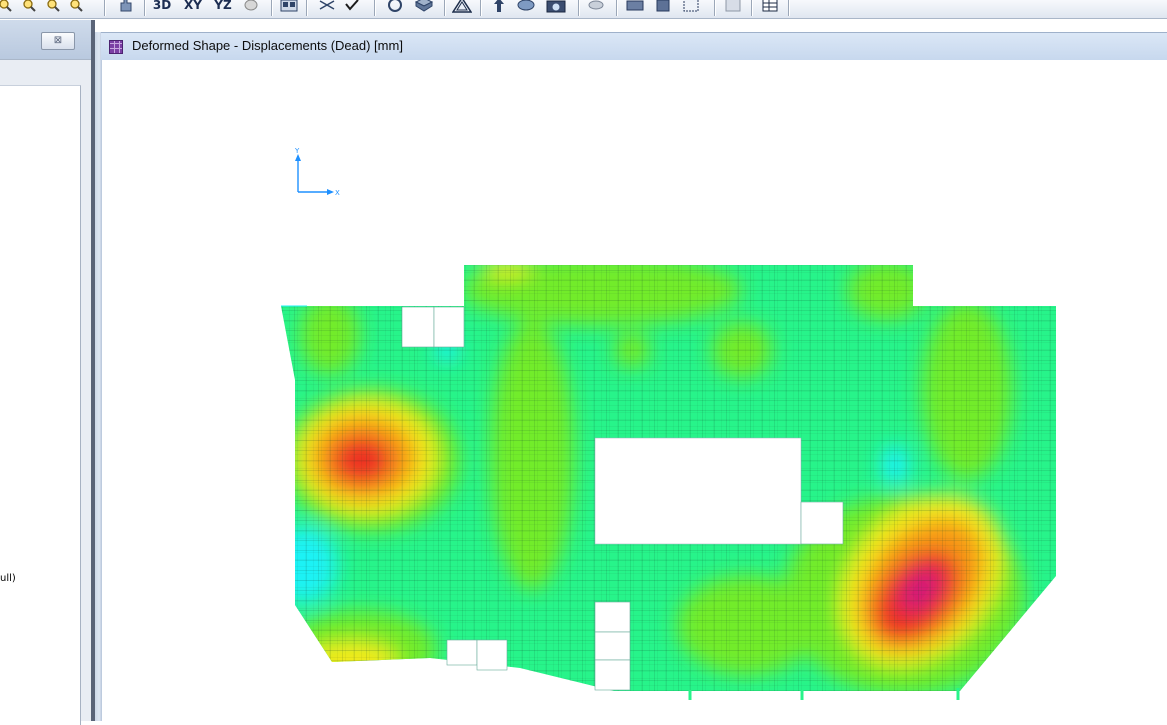 The height and width of the screenshot is (725, 1167). Describe the element at coordinates (596, 7) in the screenshot. I see `material-icon` at that location.